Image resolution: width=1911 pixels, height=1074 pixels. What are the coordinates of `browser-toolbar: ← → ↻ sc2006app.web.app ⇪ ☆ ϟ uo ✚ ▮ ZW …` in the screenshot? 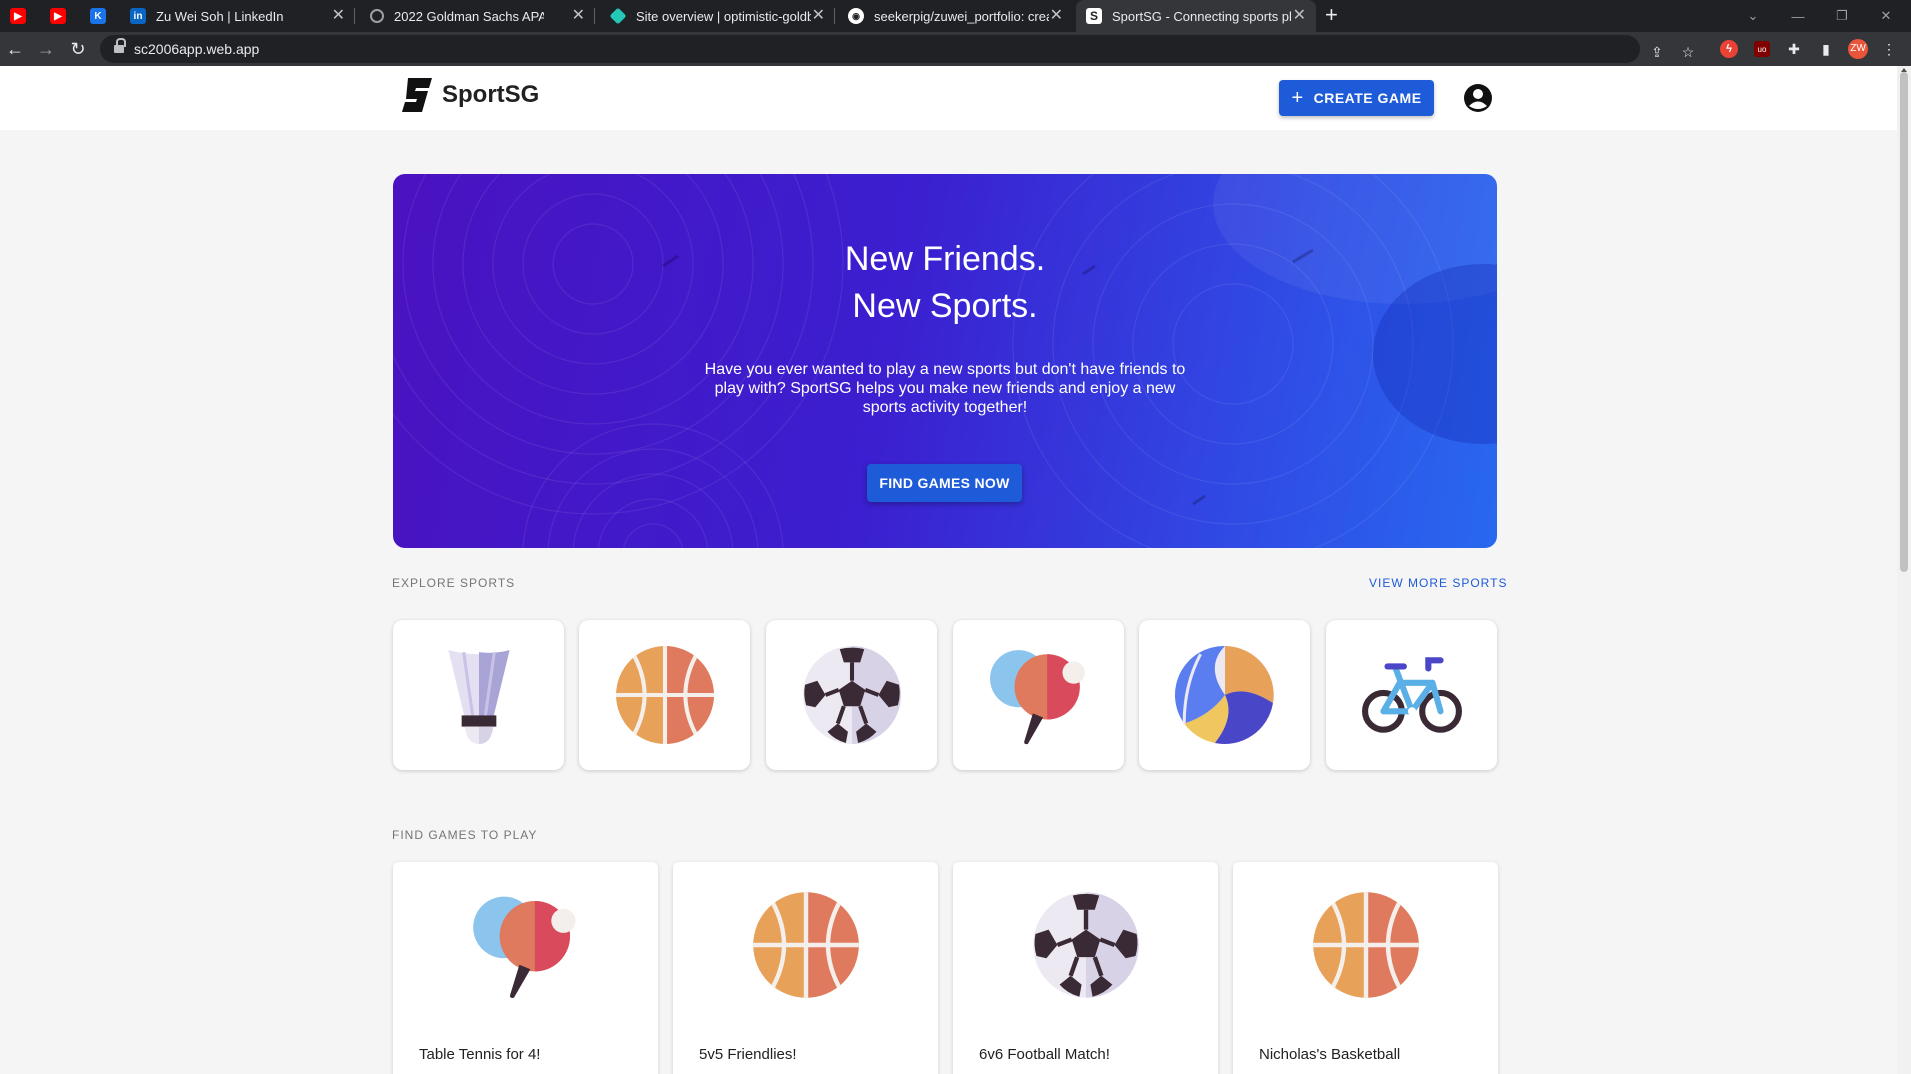 It's located at (955, 49).